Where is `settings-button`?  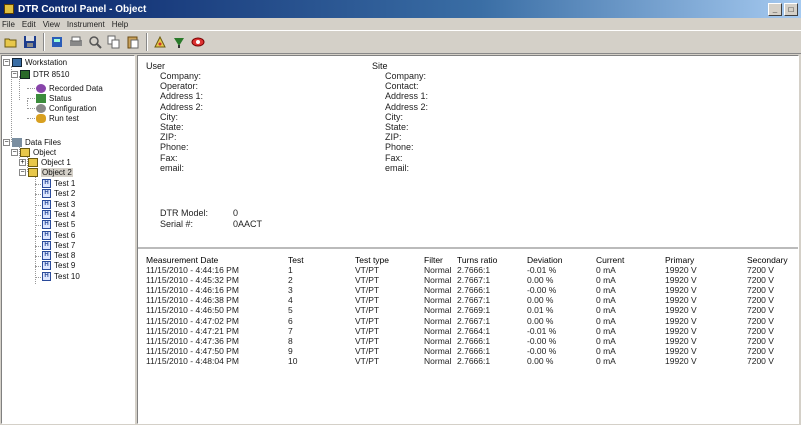 settings-button is located at coordinates (198, 42).